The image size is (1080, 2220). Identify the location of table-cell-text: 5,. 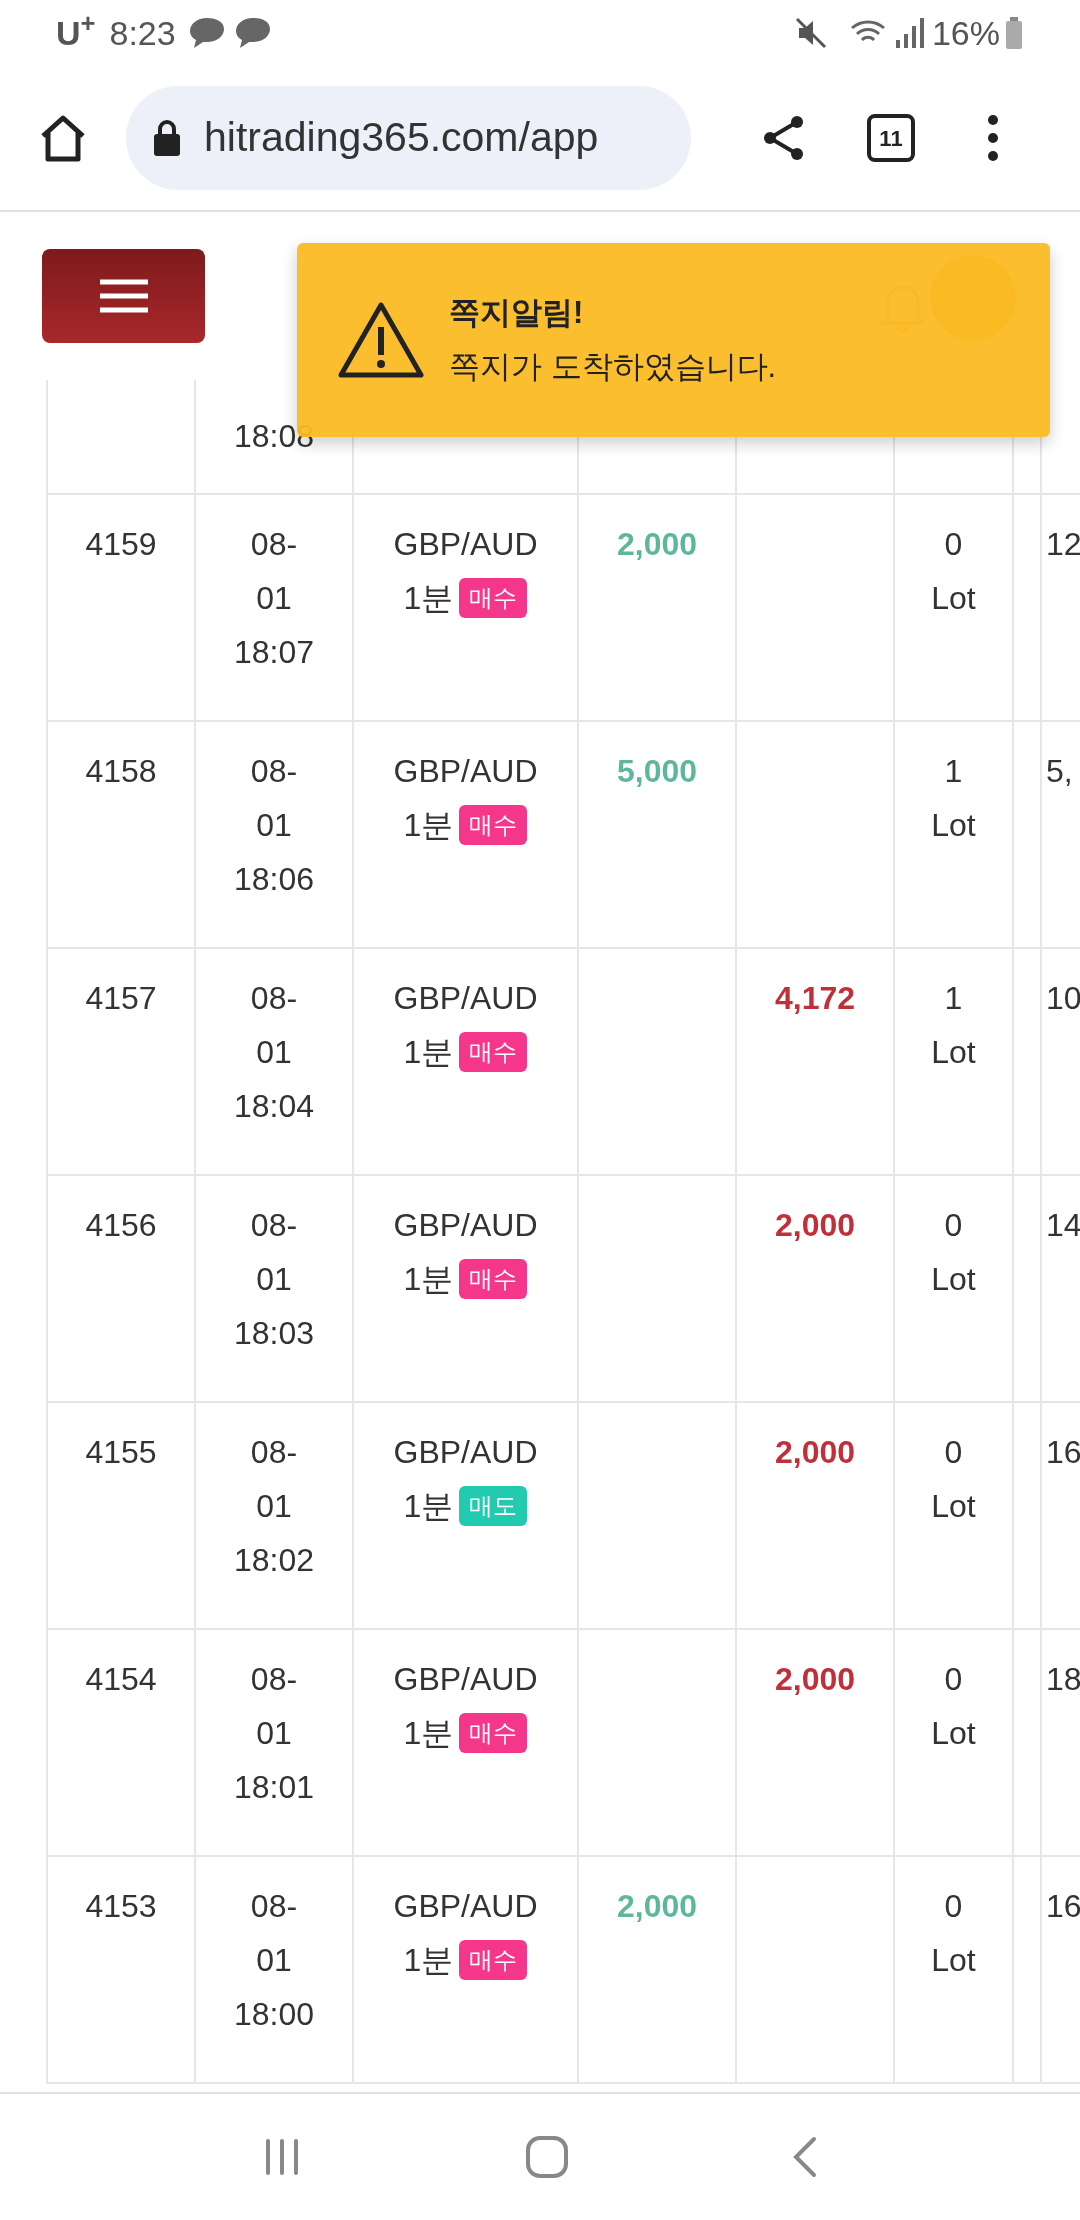
(1059, 771).